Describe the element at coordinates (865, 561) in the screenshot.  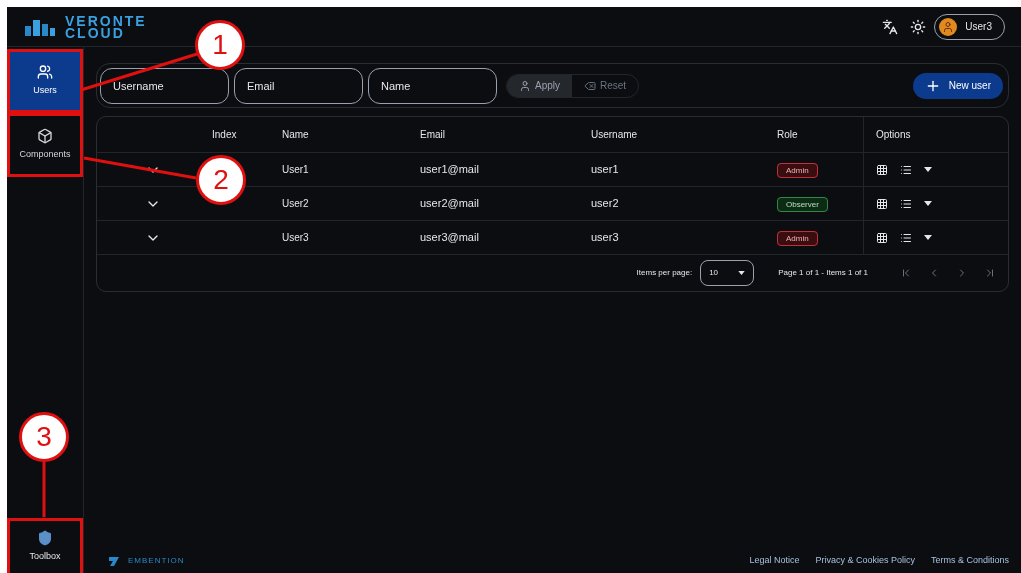
I see `footer-link: Privacy & Cookies Policy` at that location.